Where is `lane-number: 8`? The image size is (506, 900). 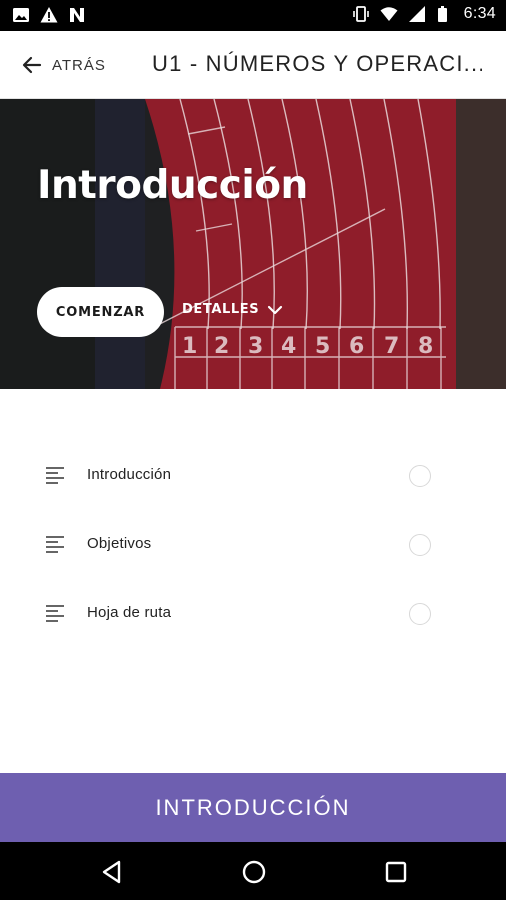 lane-number: 8 is located at coordinates (425, 346).